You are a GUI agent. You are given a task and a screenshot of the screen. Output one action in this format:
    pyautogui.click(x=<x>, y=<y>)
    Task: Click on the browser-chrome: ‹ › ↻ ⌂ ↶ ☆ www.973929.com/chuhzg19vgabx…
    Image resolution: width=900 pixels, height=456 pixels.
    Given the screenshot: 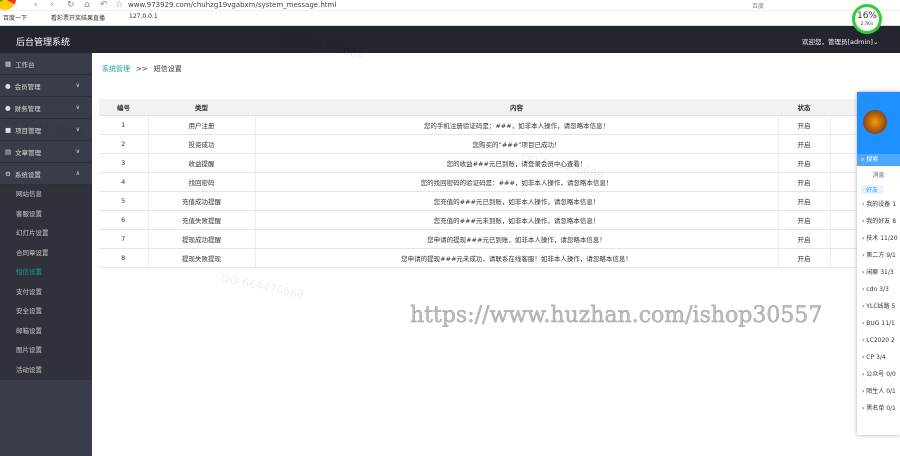 What is the action you would take?
    pyautogui.click(x=450, y=13)
    